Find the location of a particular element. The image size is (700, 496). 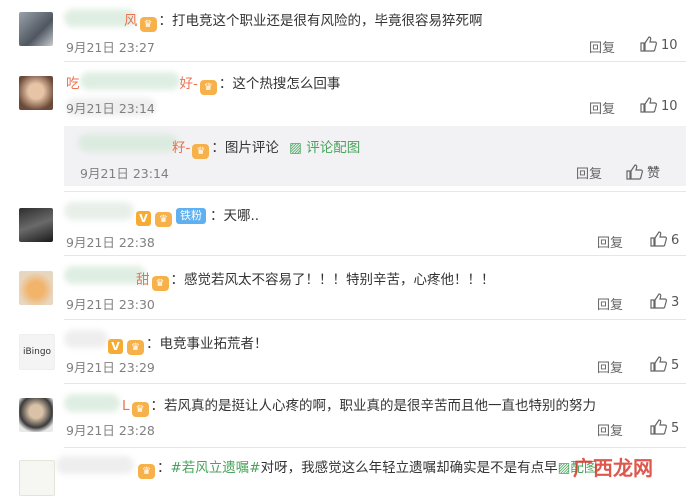

comment-time: 9月21日 23:29 is located at coordinates (110, 367).